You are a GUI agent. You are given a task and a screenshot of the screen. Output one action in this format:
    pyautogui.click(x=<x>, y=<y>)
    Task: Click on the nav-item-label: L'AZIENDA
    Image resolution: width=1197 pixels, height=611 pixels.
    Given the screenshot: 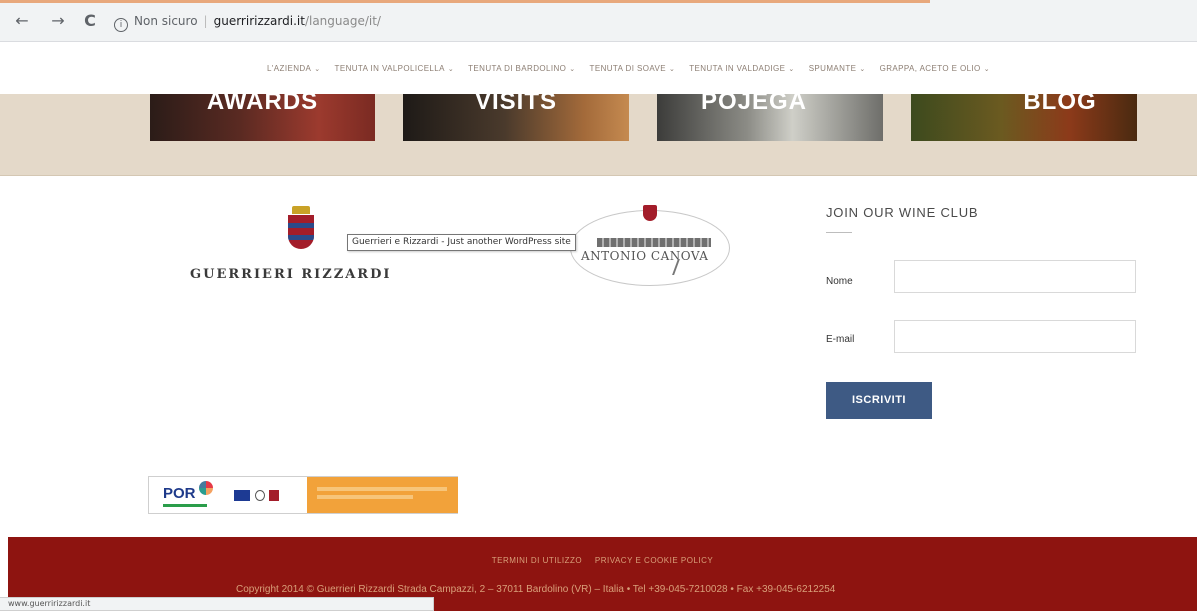 What is the action you would take?
    pyautogui.click(x=289, y=68)
    